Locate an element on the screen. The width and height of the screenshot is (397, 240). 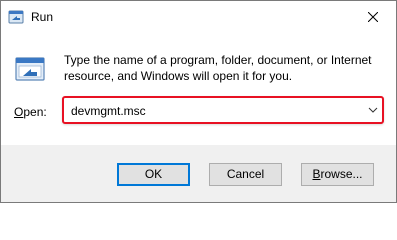
ok-button: OK is located at coordinates (153, 174).